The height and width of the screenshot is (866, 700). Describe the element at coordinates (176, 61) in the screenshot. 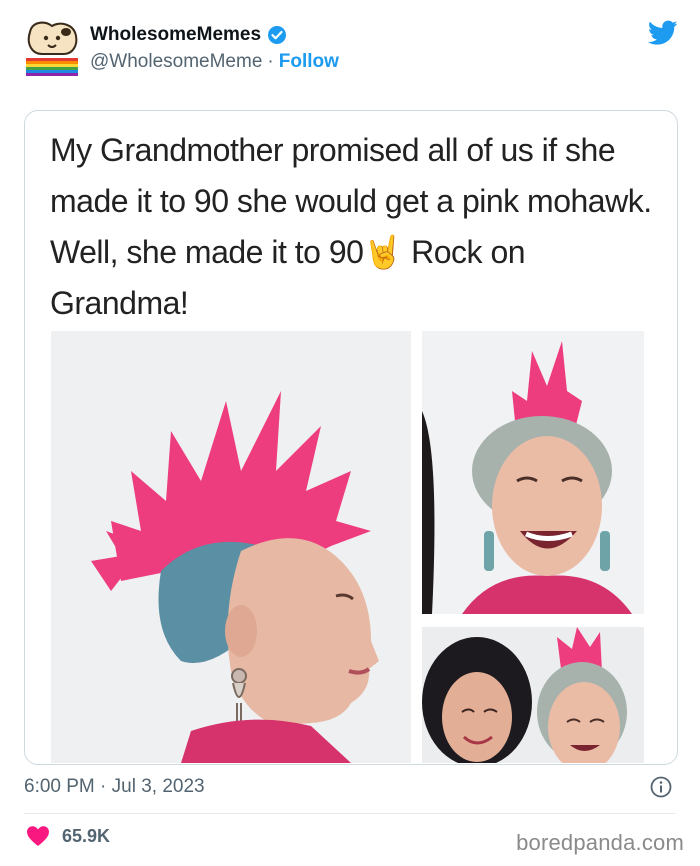

I see `author-handle: @WholesomeMeme` at that location.